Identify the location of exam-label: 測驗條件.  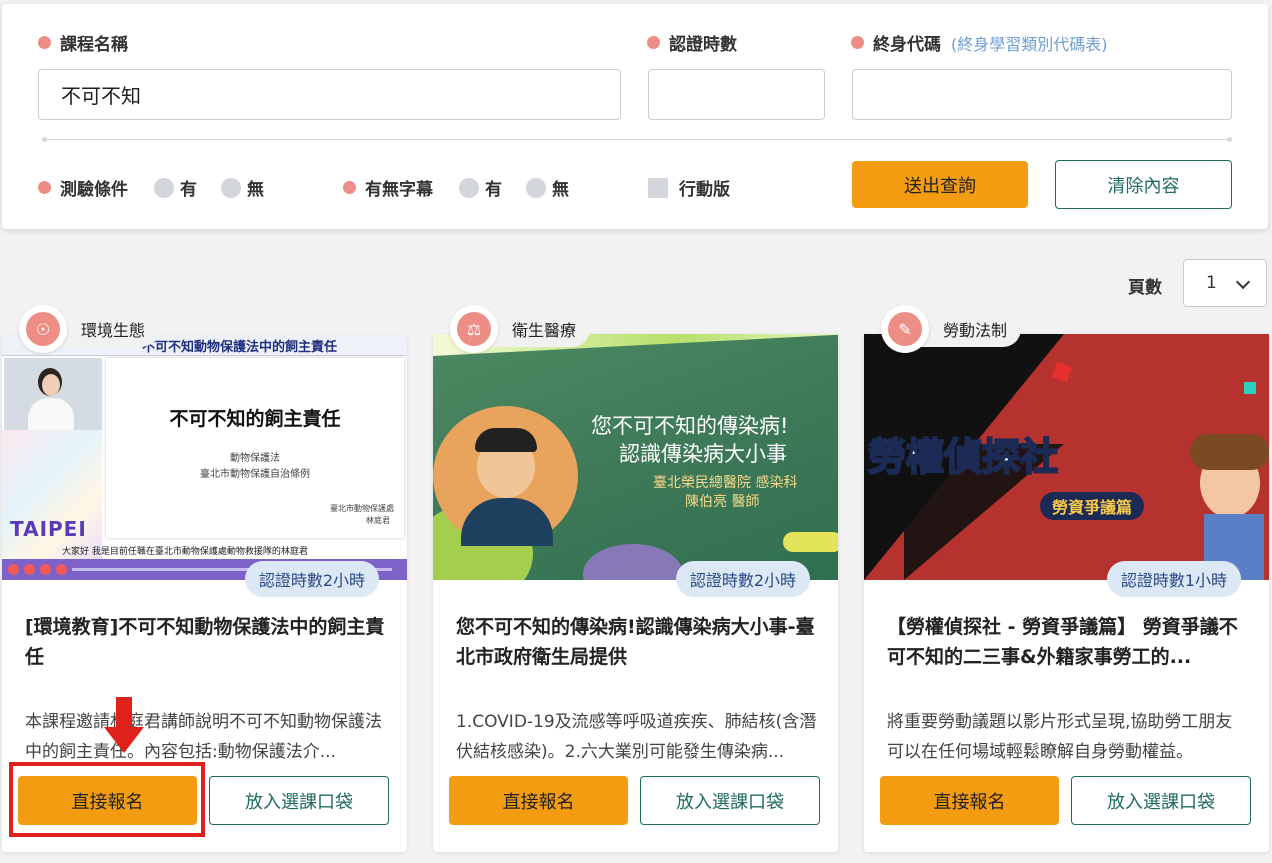
(83, 187).